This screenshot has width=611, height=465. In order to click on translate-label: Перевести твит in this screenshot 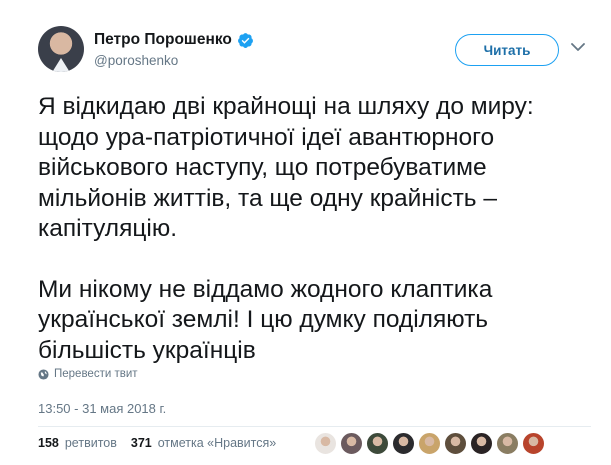, I will do `click(96, 374)`.